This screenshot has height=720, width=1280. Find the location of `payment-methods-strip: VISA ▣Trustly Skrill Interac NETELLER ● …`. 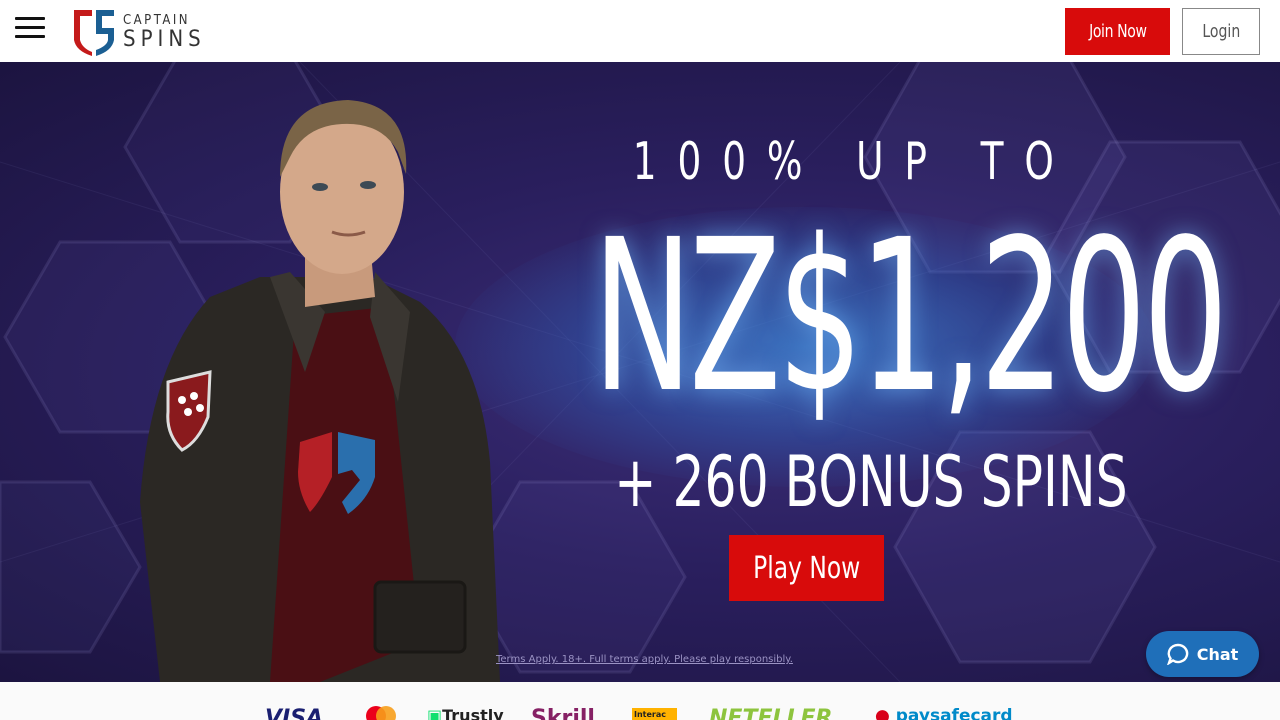

payment-methods-strip: VISA ▣Trustly Skrill Interac NETELLER ● … is located at coordinates (640, 701).